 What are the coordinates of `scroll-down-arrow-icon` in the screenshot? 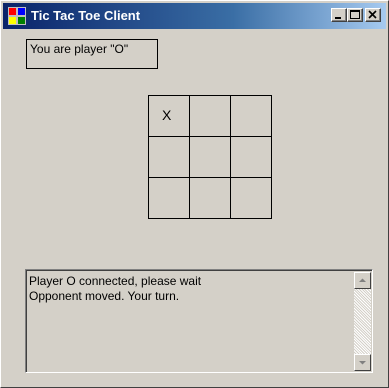 It's located at (362, 363).